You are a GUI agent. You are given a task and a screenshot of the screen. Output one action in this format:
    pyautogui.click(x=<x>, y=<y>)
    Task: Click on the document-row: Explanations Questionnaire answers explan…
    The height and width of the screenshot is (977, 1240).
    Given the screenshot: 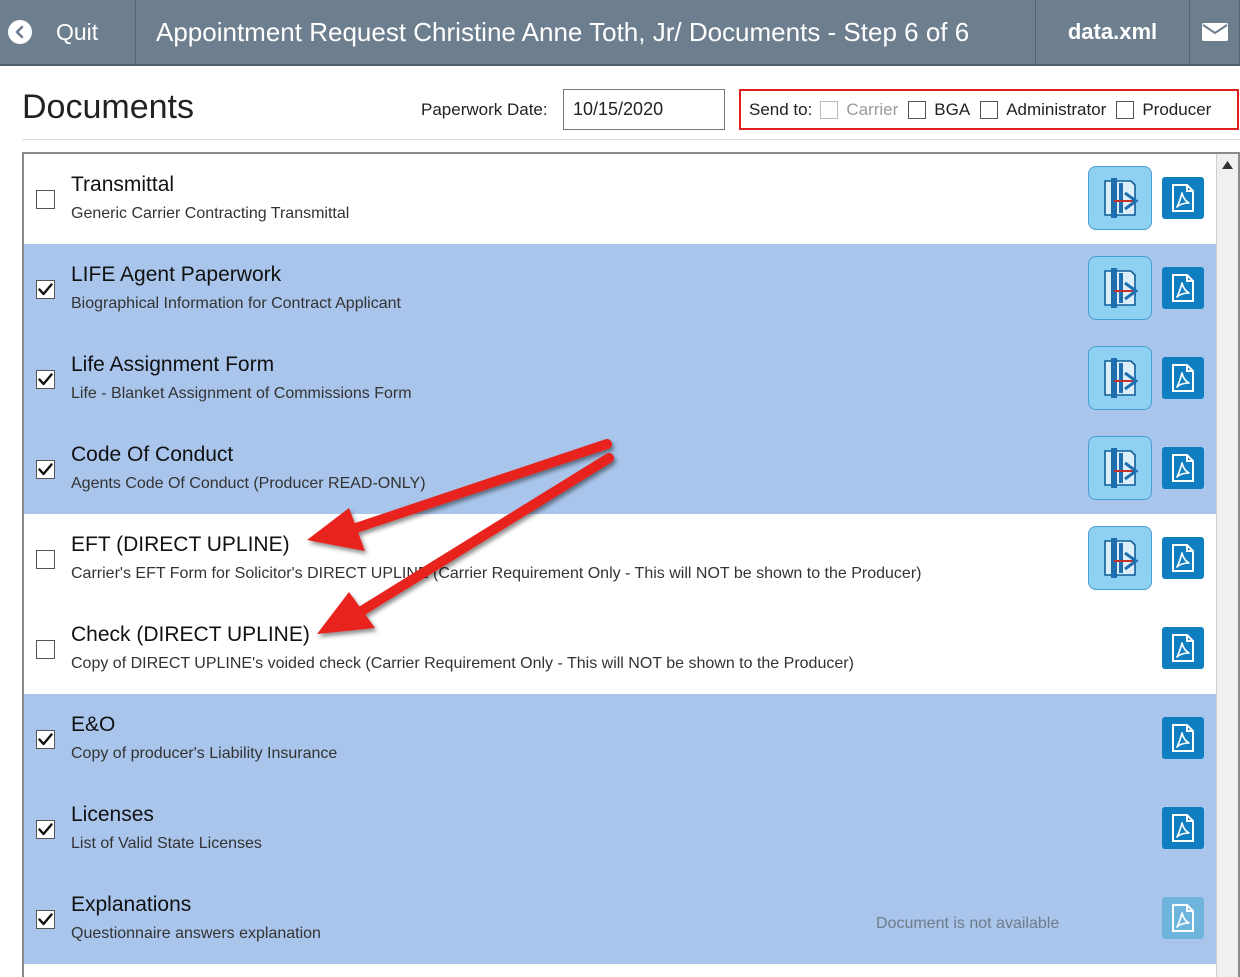 What is the action you would take?
    pyautogui.click(x=620, y=919)
    